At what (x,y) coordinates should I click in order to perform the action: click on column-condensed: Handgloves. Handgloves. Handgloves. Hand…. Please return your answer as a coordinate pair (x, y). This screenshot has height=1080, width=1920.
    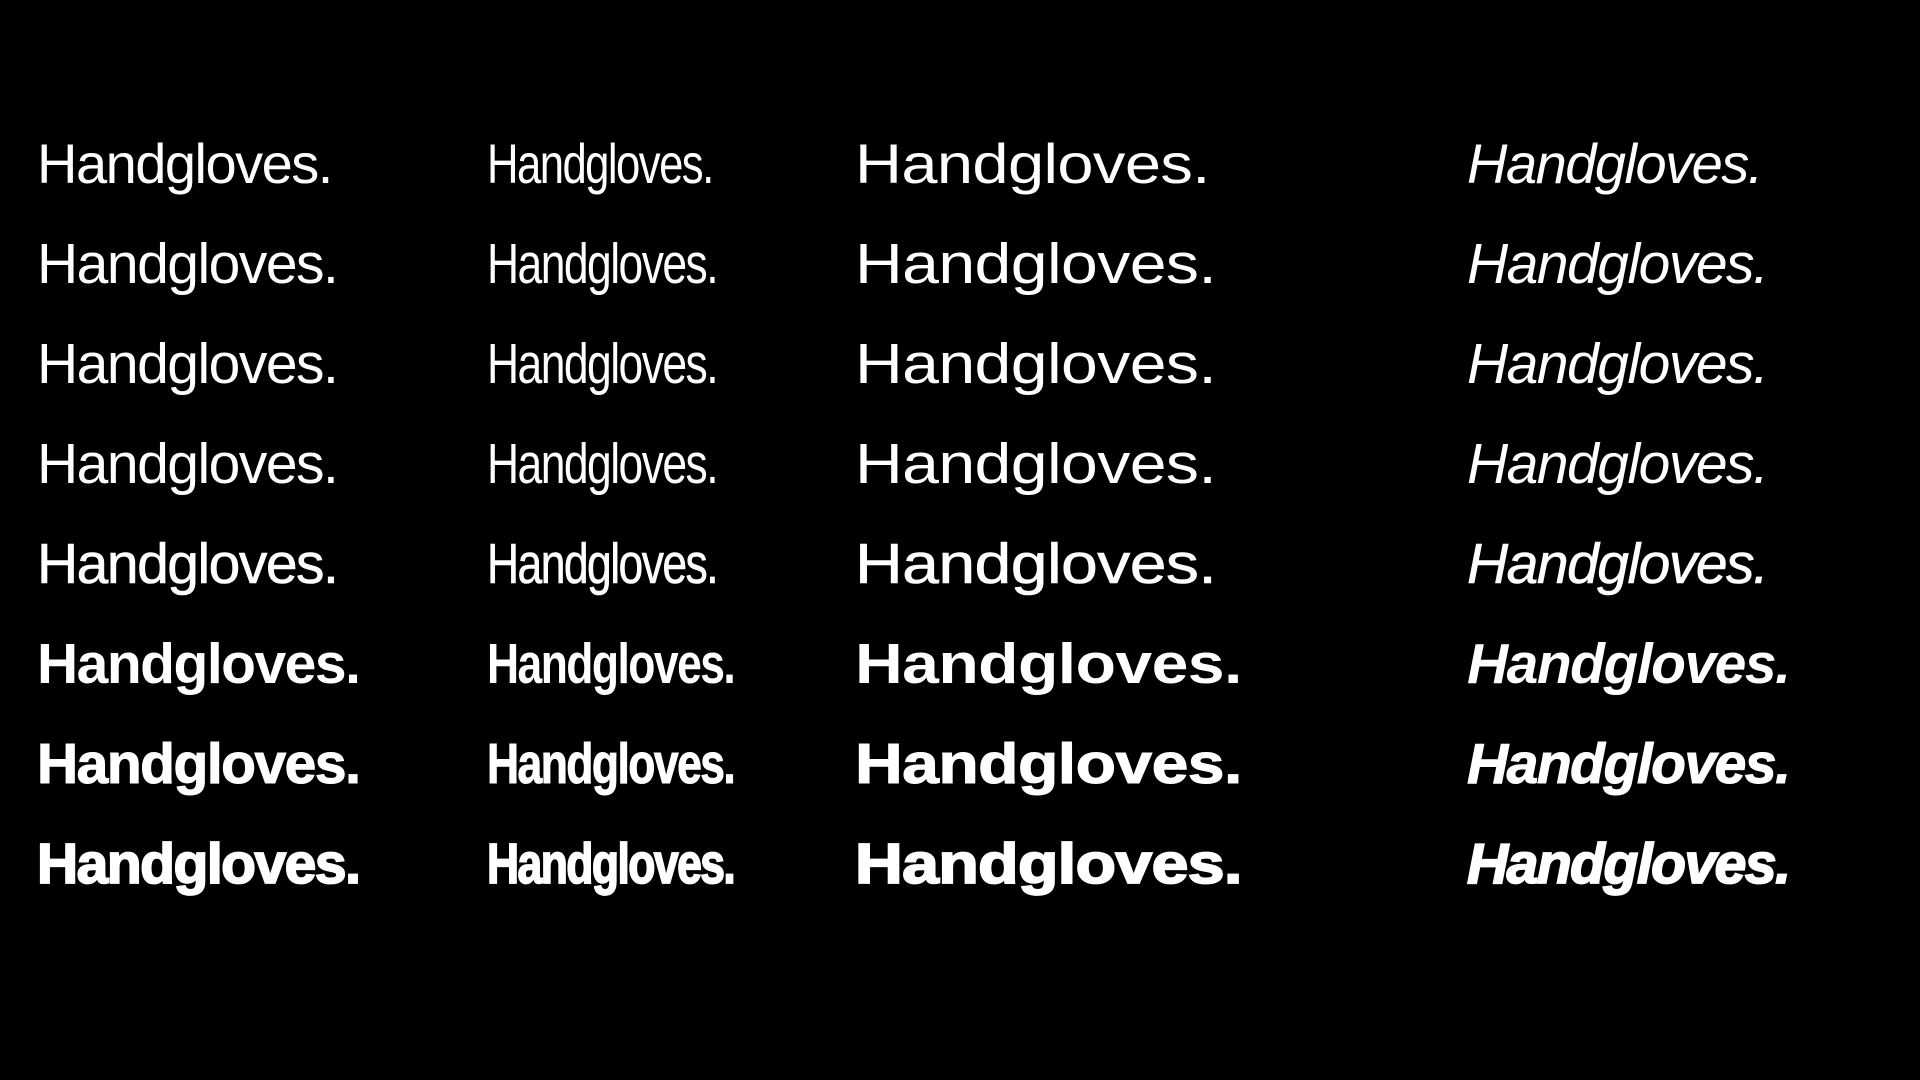
    Looking at the image, I should click on (645, 528).